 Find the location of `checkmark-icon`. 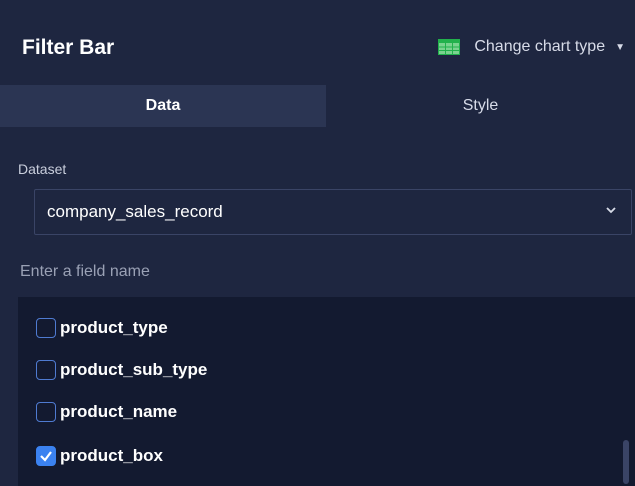

checkmark-icon is located at coordinates (46, 456).